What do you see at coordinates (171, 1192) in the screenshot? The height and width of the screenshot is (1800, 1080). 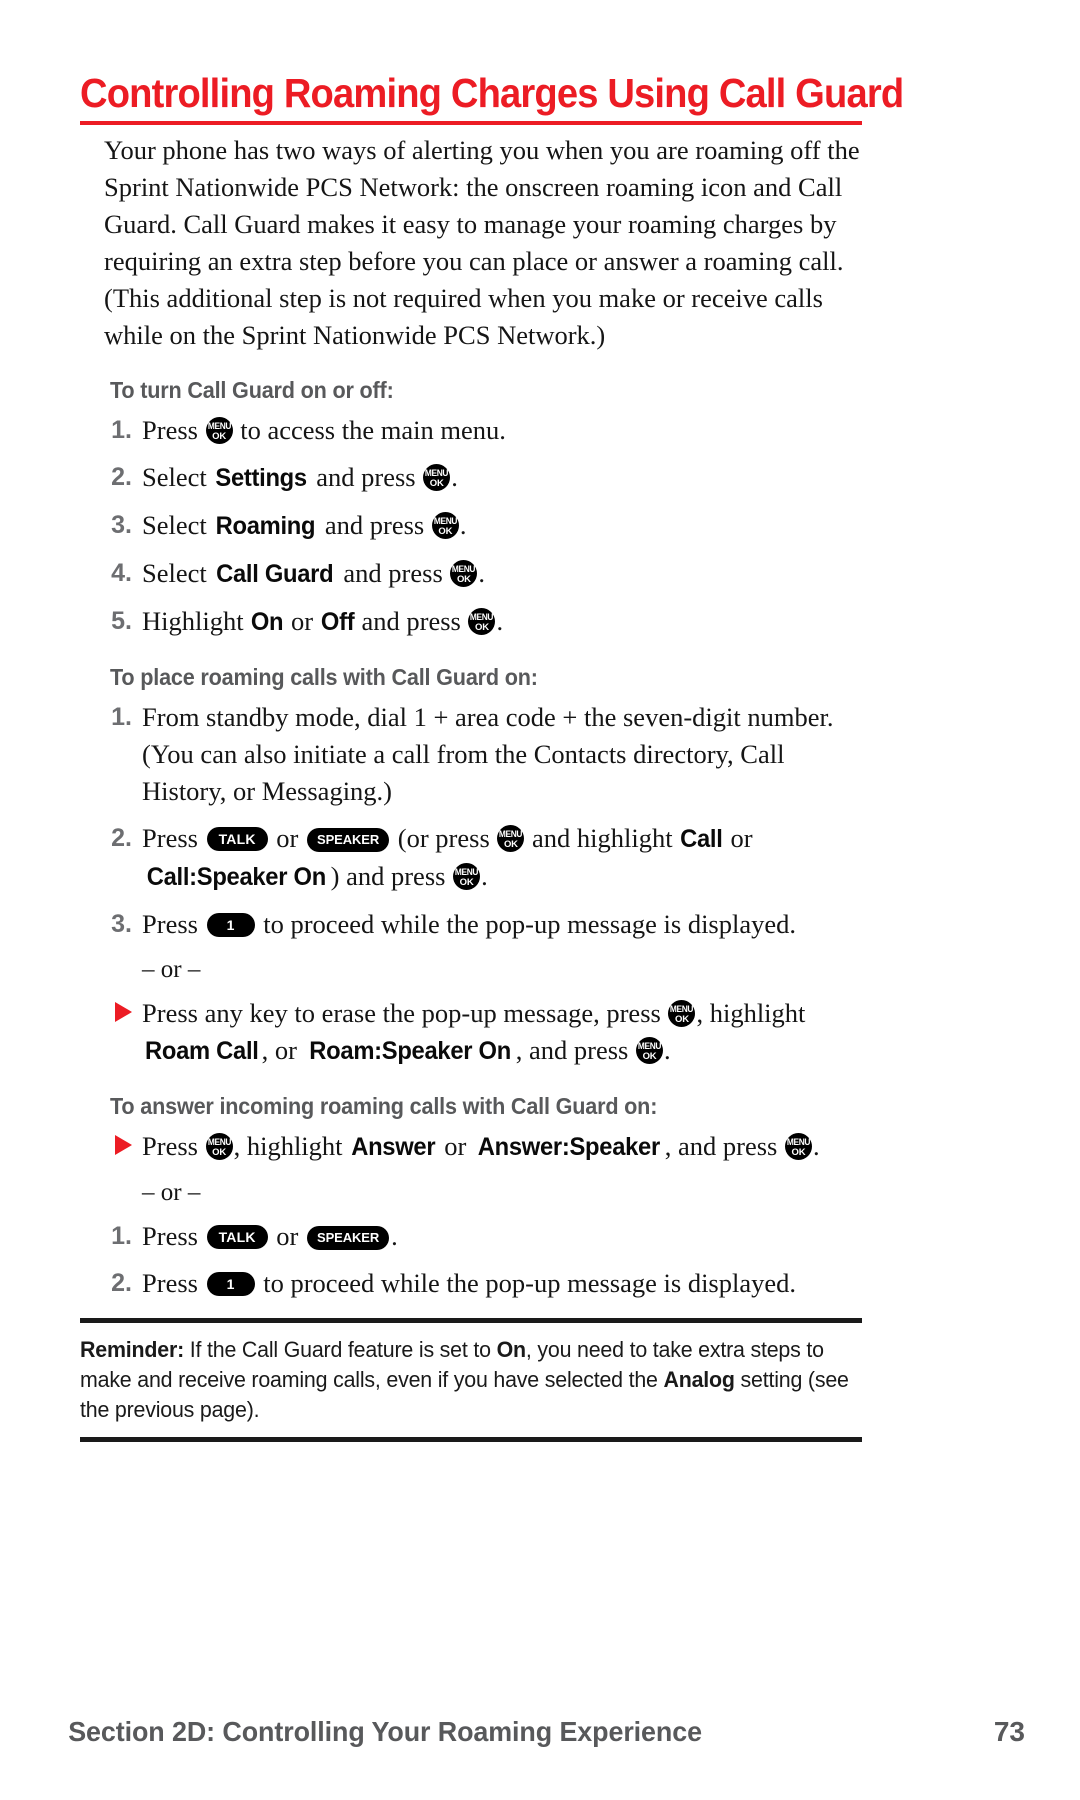 I see `or-separator: – or –` at bounding box center [171, 1192].